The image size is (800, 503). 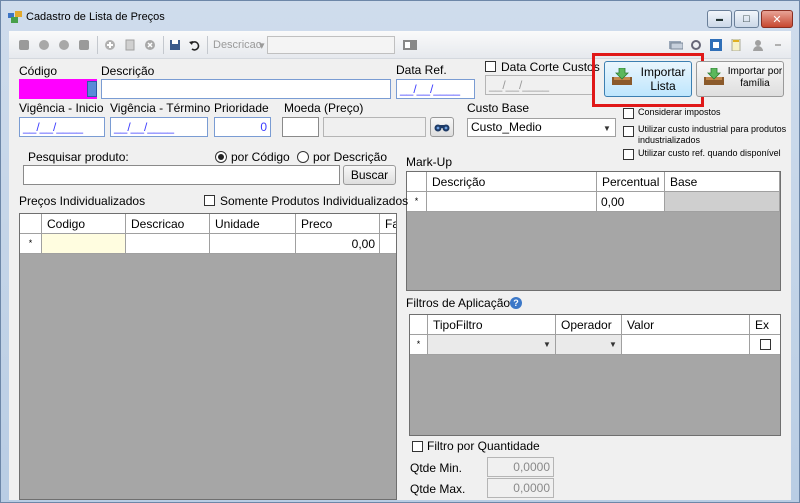 I want to click on add-icon, so click(x=110, y=45).